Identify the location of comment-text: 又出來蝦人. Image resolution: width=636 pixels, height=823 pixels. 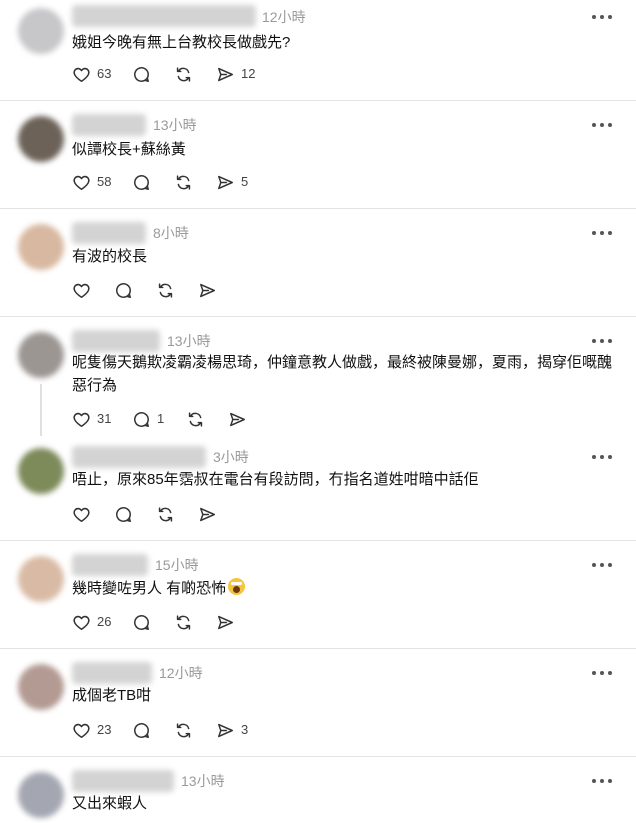
(110, 803).